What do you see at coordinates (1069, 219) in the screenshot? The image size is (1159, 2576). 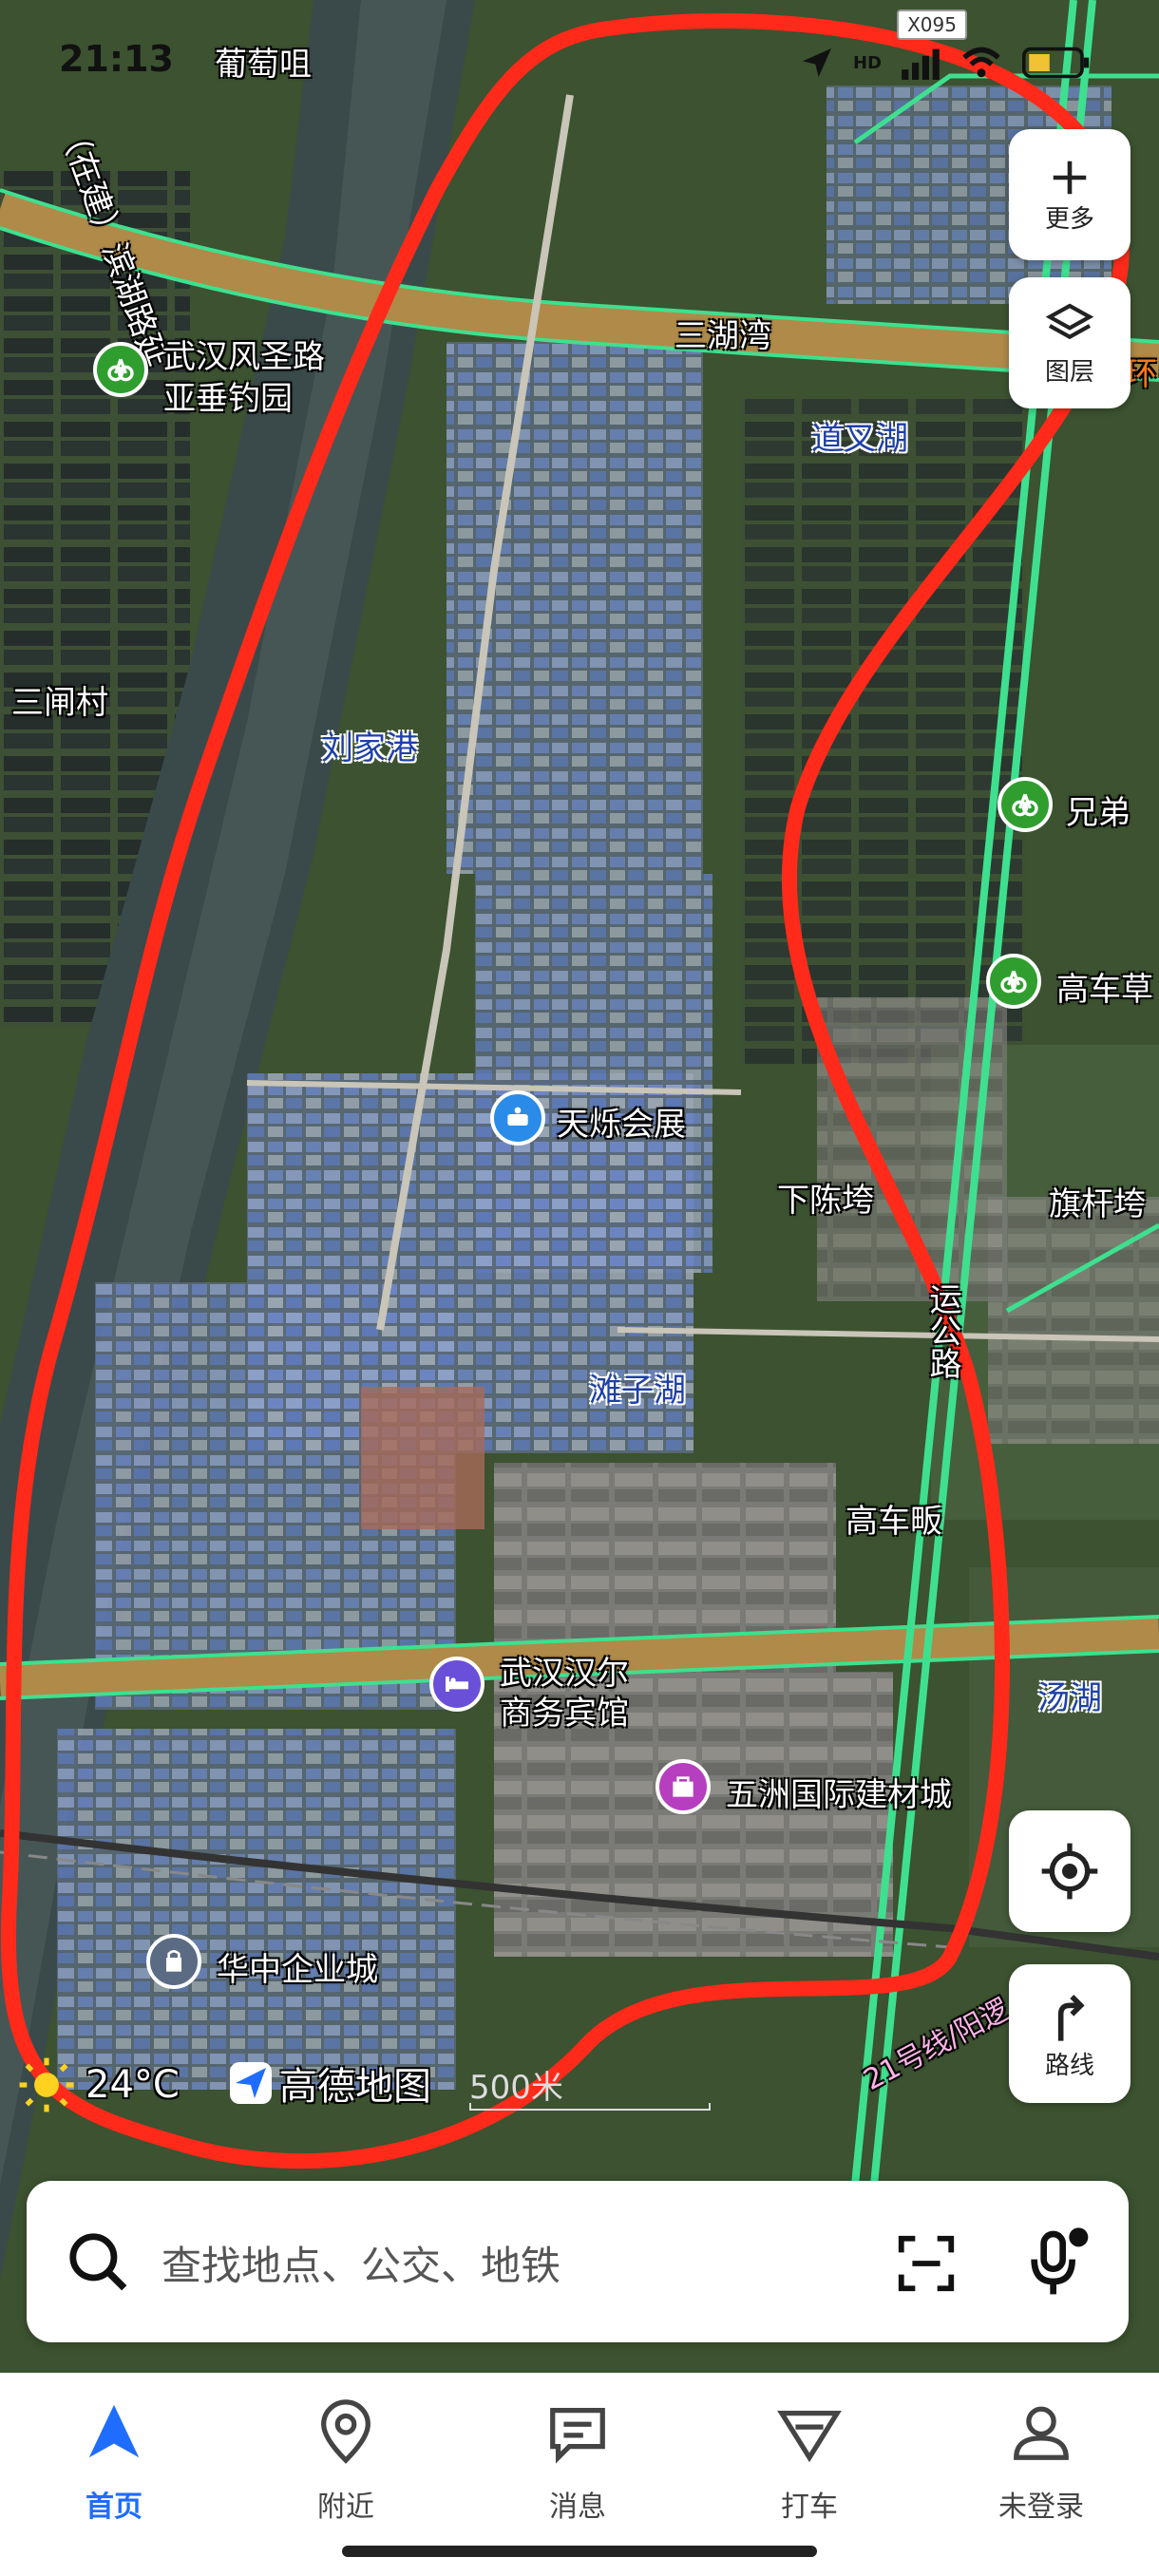 I see `more-label: 更多` at bounding box center [1069, 219].